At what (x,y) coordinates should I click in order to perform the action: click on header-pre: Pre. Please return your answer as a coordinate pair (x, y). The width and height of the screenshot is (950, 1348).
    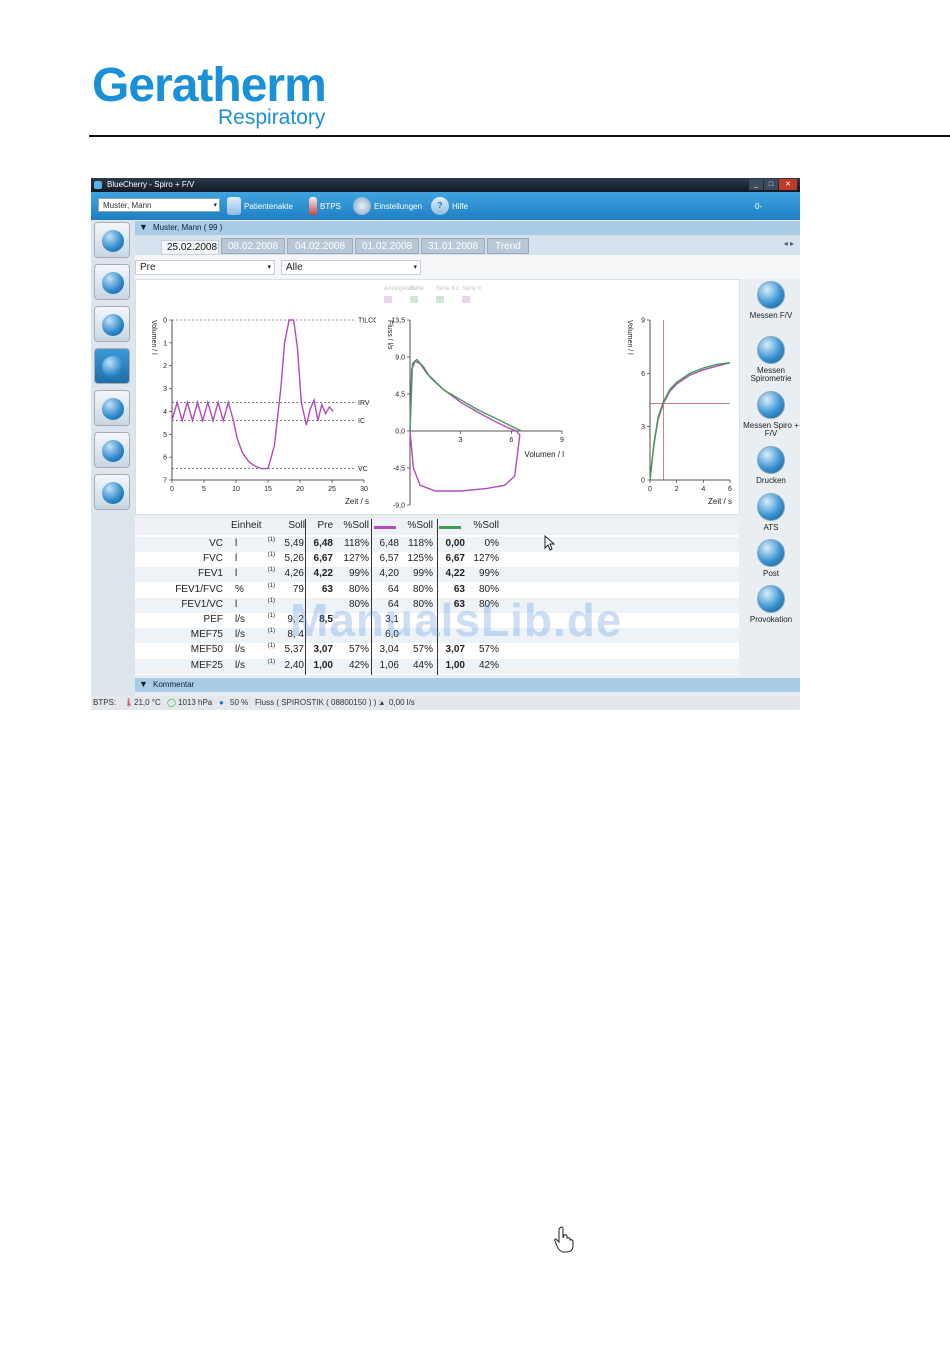
    Looking at the image, I should click on (325, 525).